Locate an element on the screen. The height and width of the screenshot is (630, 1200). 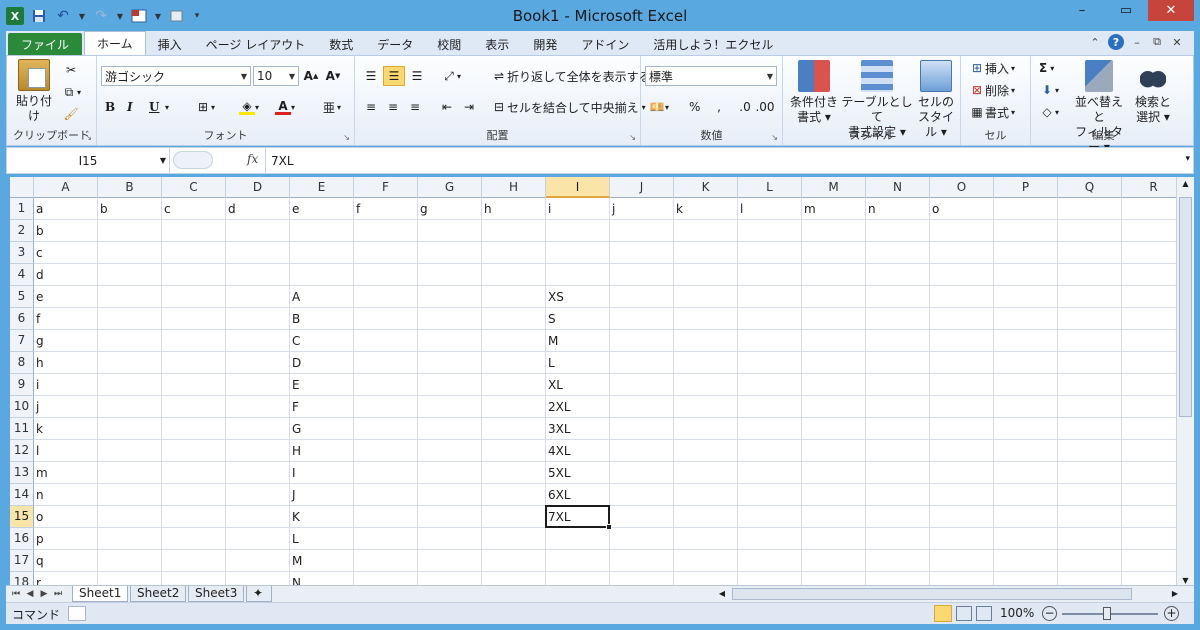
scroll-thumb is located at coordinates (1185, 307).